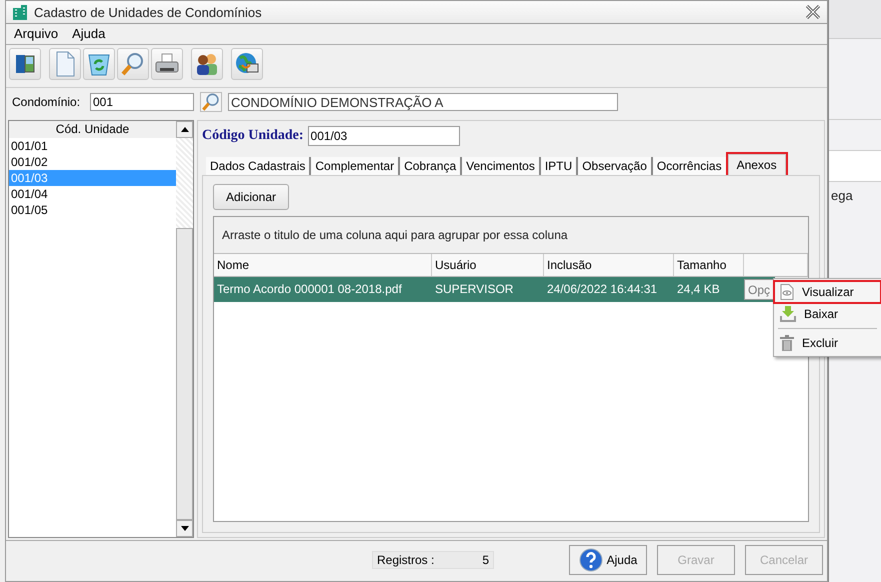 Image resolution: width=881 pixels, height=582 pixels. Describe the element at coordinates (788, 314) in the screenshot. I see `download-icon` at that location.